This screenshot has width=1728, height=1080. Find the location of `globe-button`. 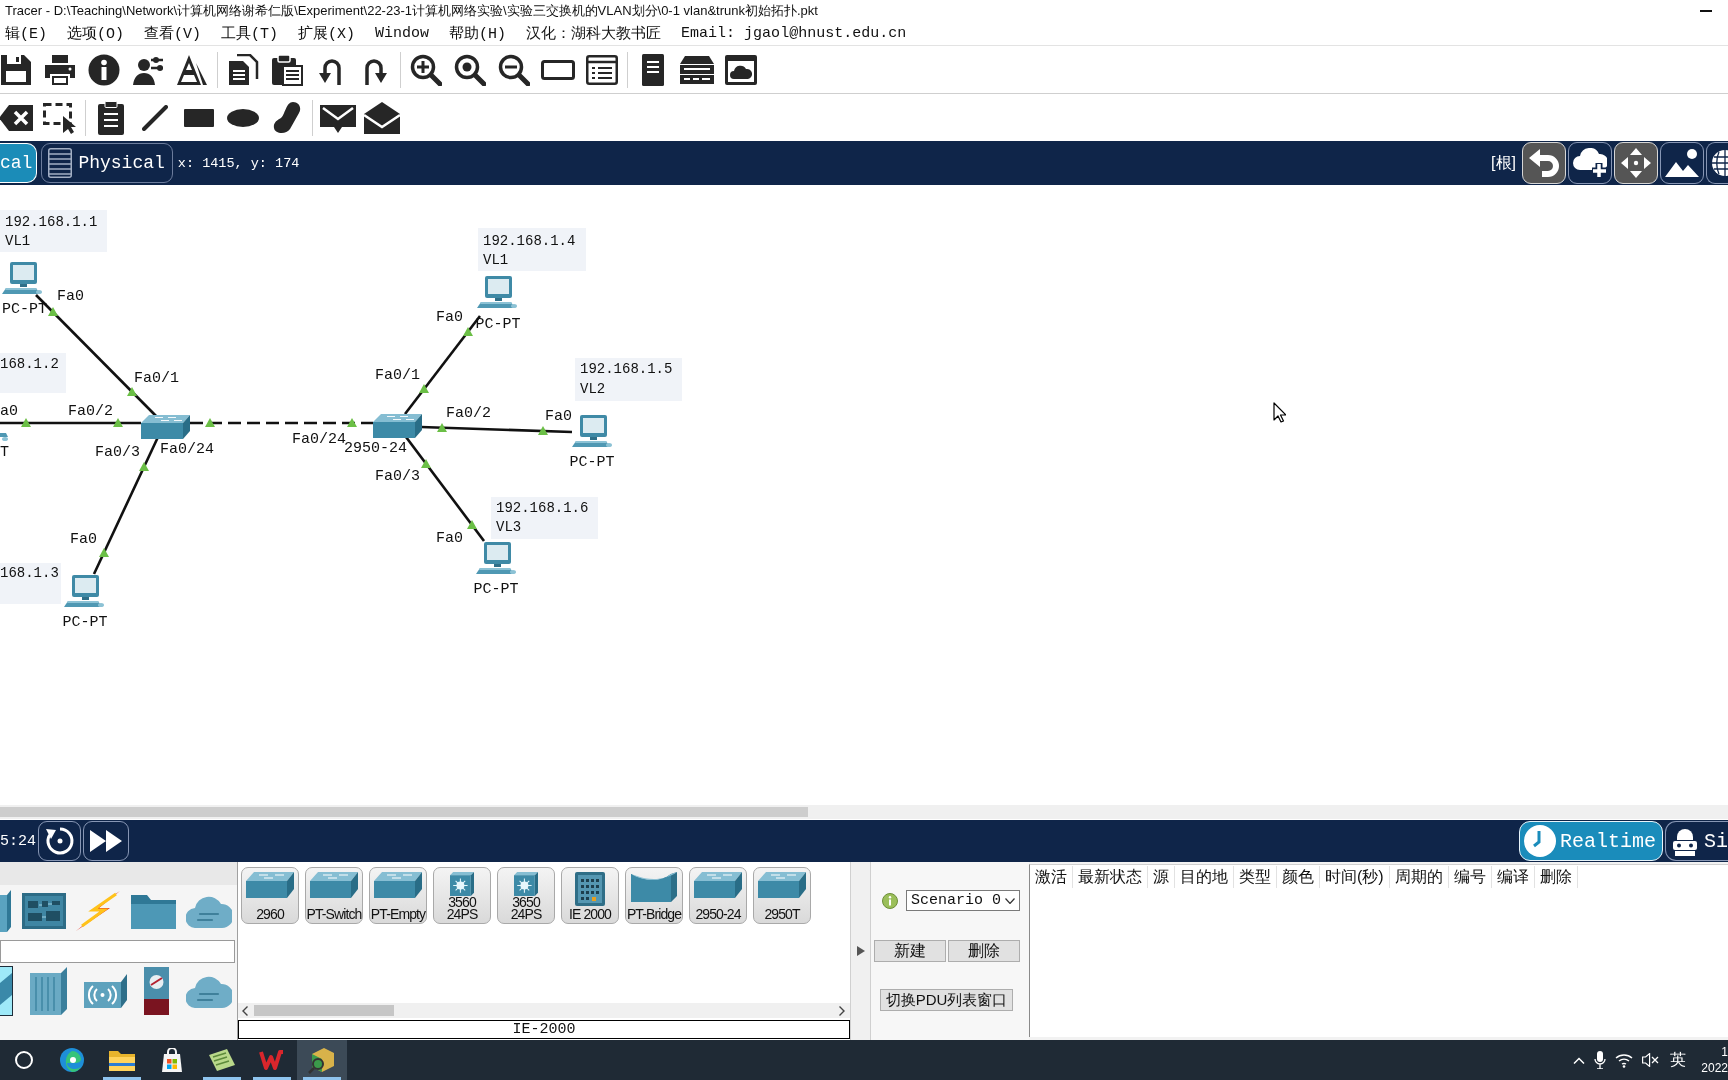

globe-button is located at coordinates (1717, 163).